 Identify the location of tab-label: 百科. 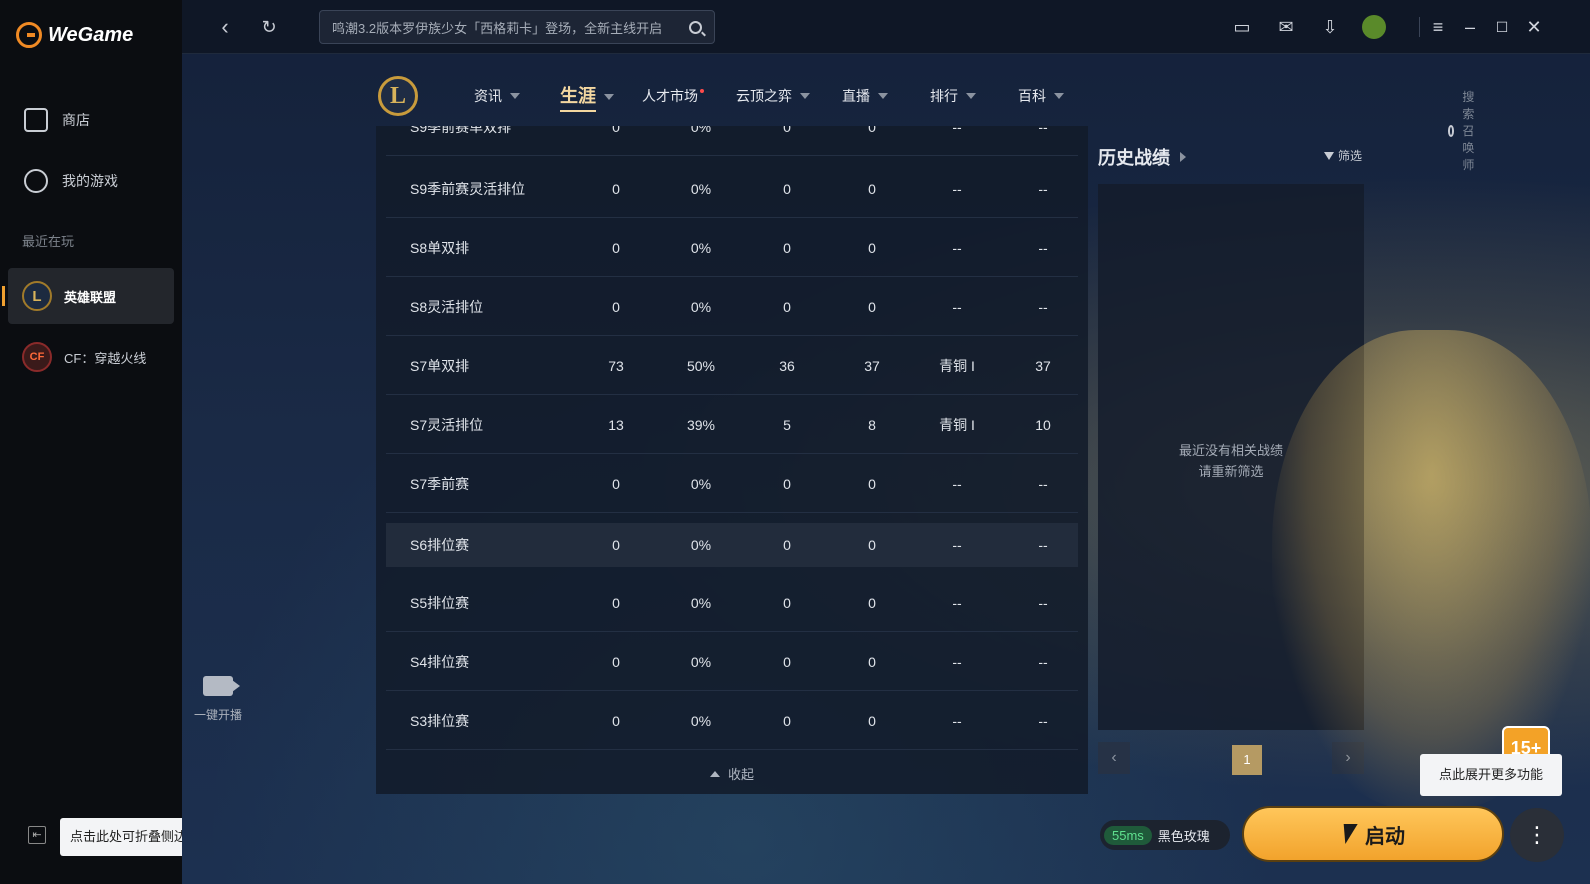
(1032, 96).